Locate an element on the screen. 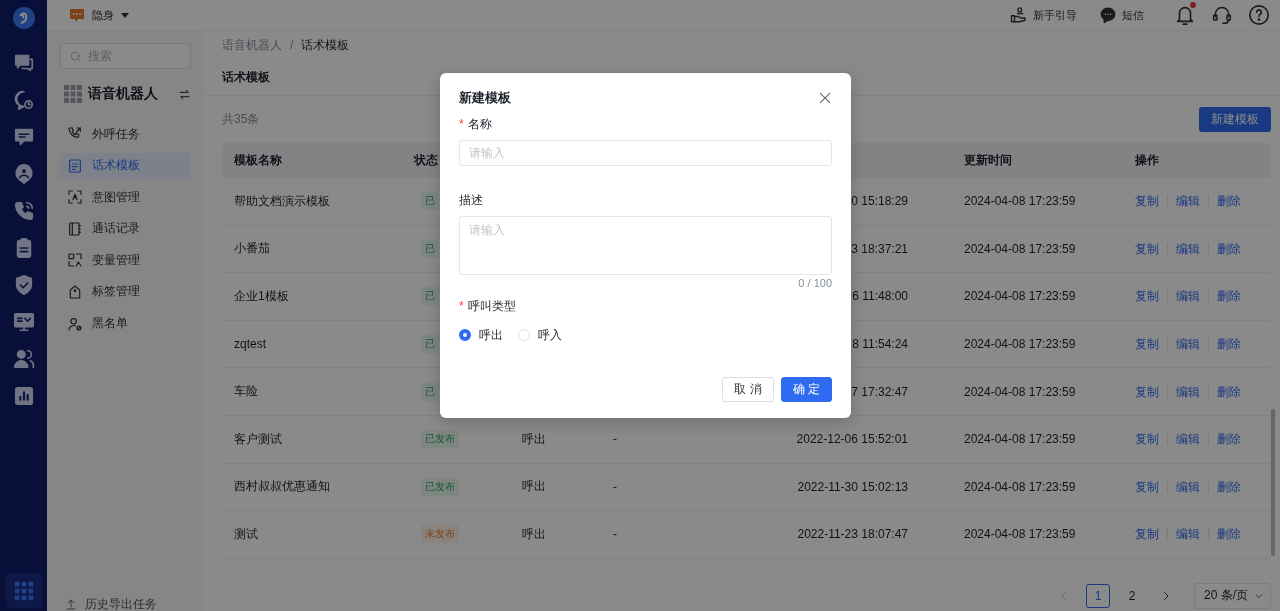  character-counter: 0 / 100 is located at coordinates (814, 283).